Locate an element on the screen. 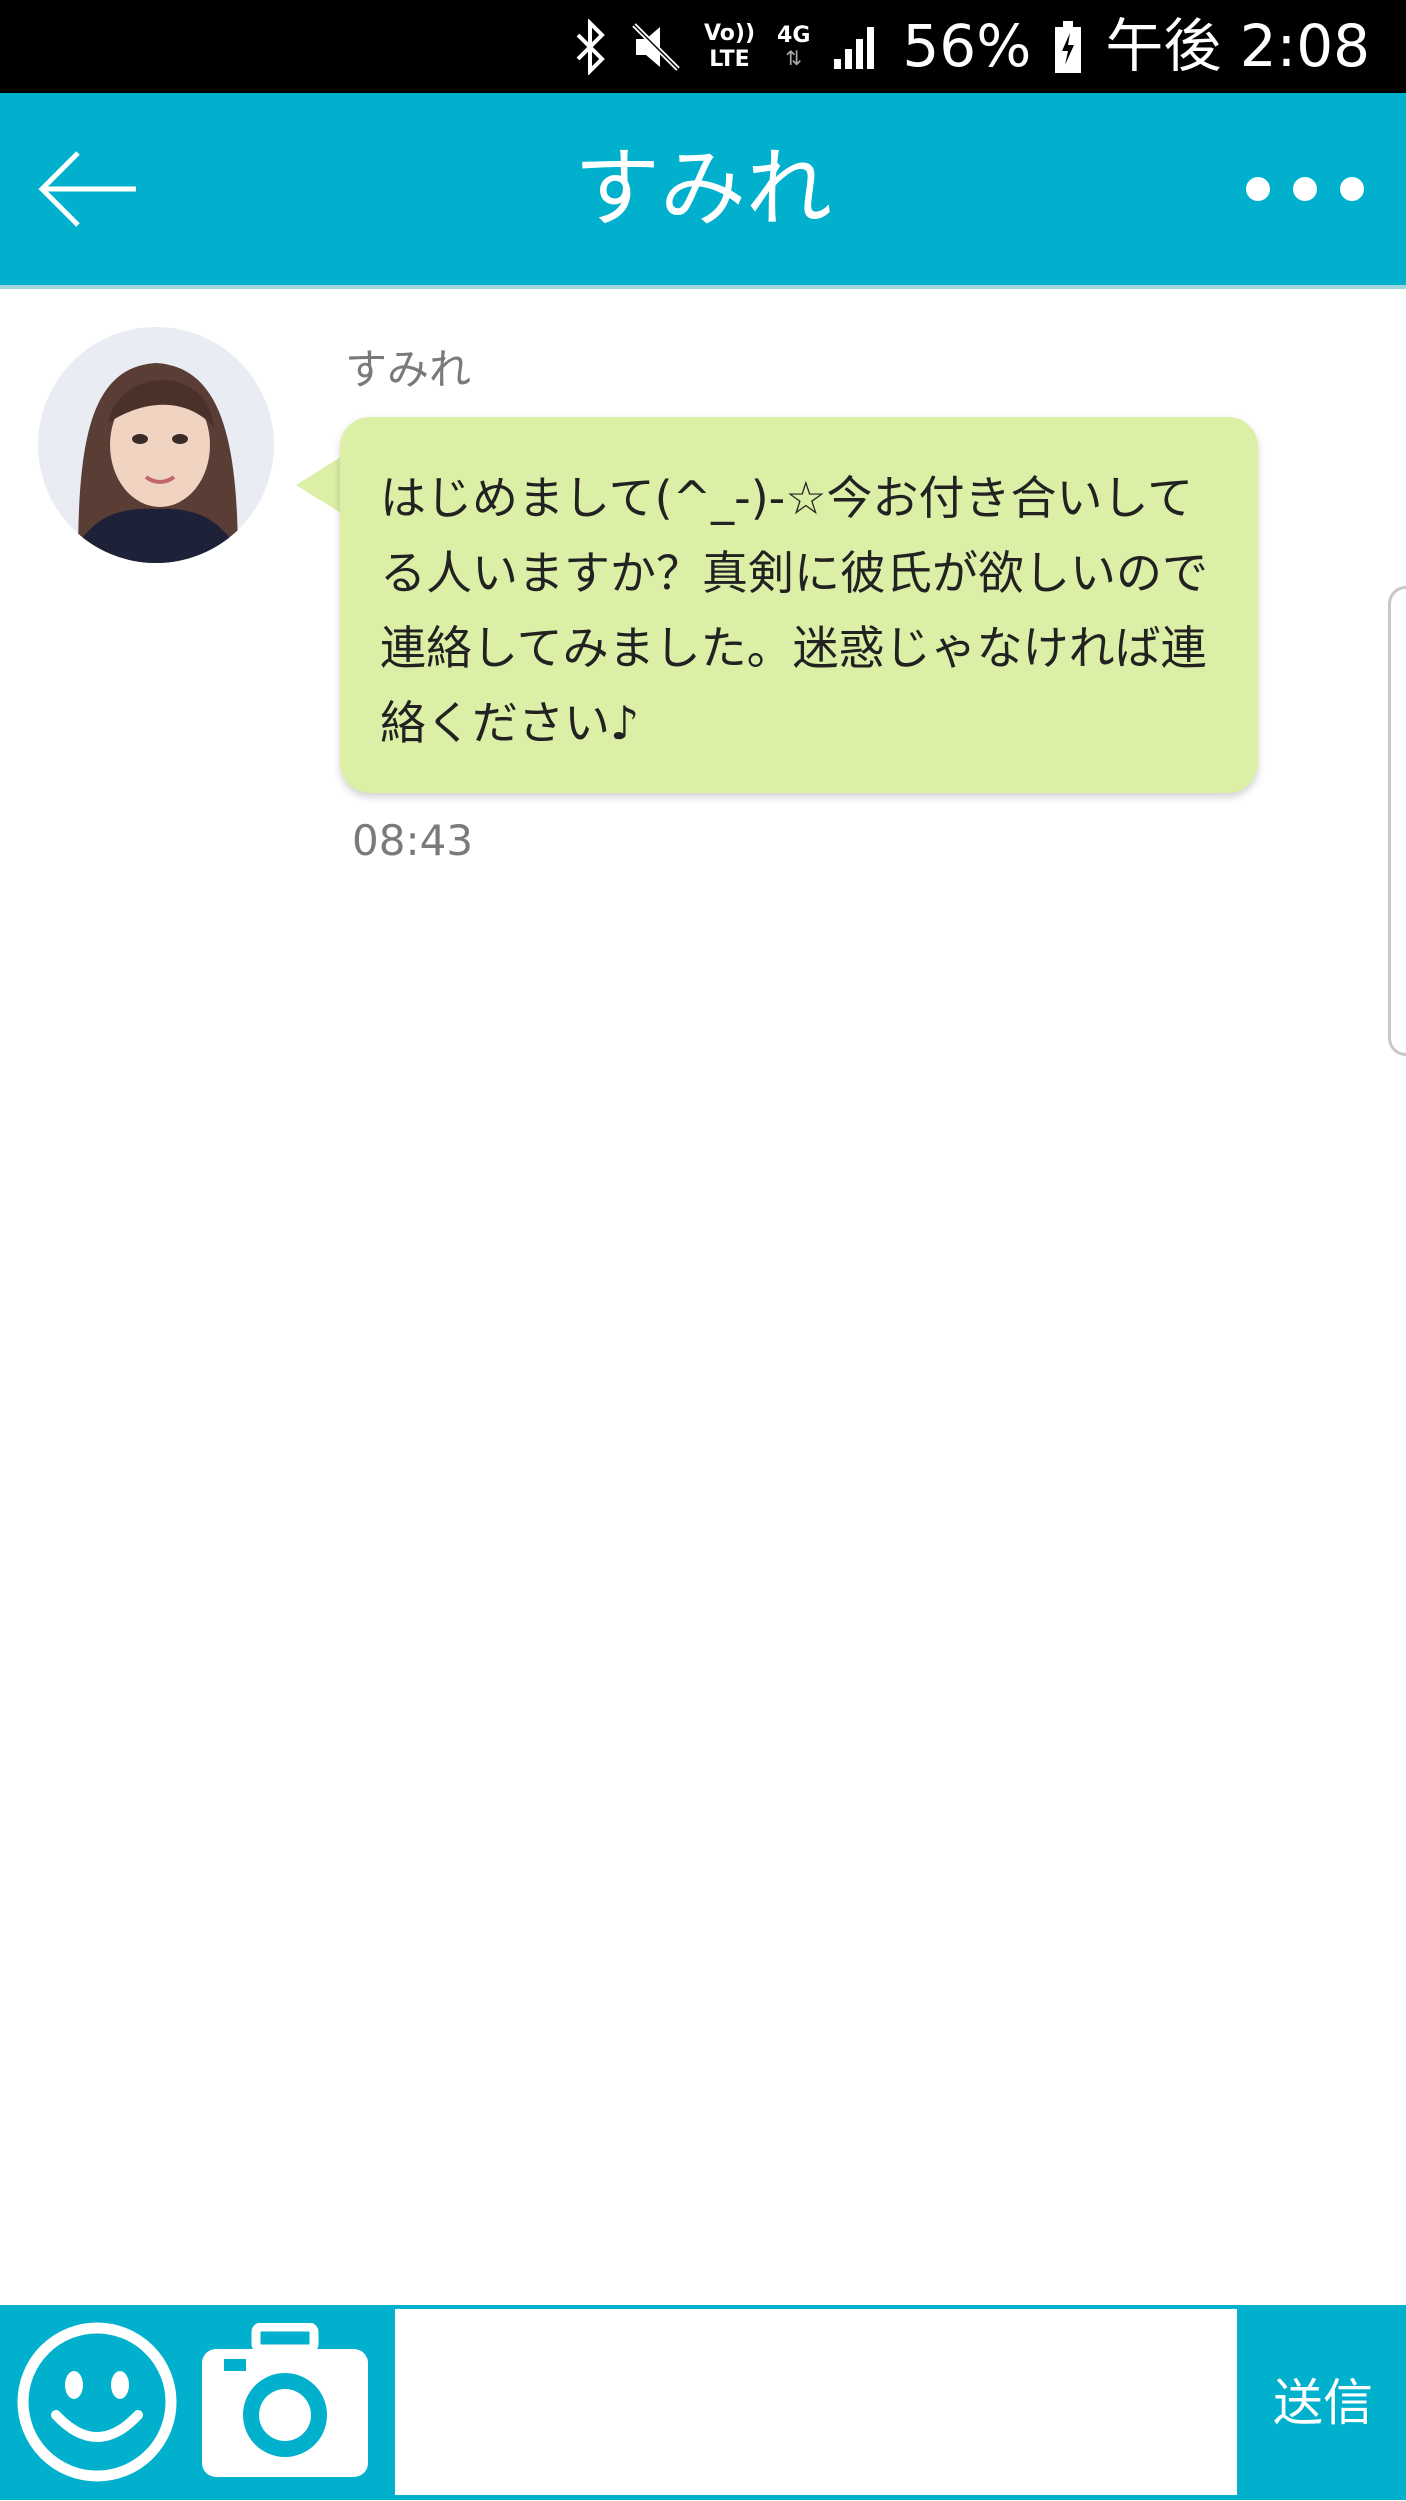 This screenshot has height=2501, width=1406. network-4g-icon: 4G ⇅ is located at coordinates (794, 46).